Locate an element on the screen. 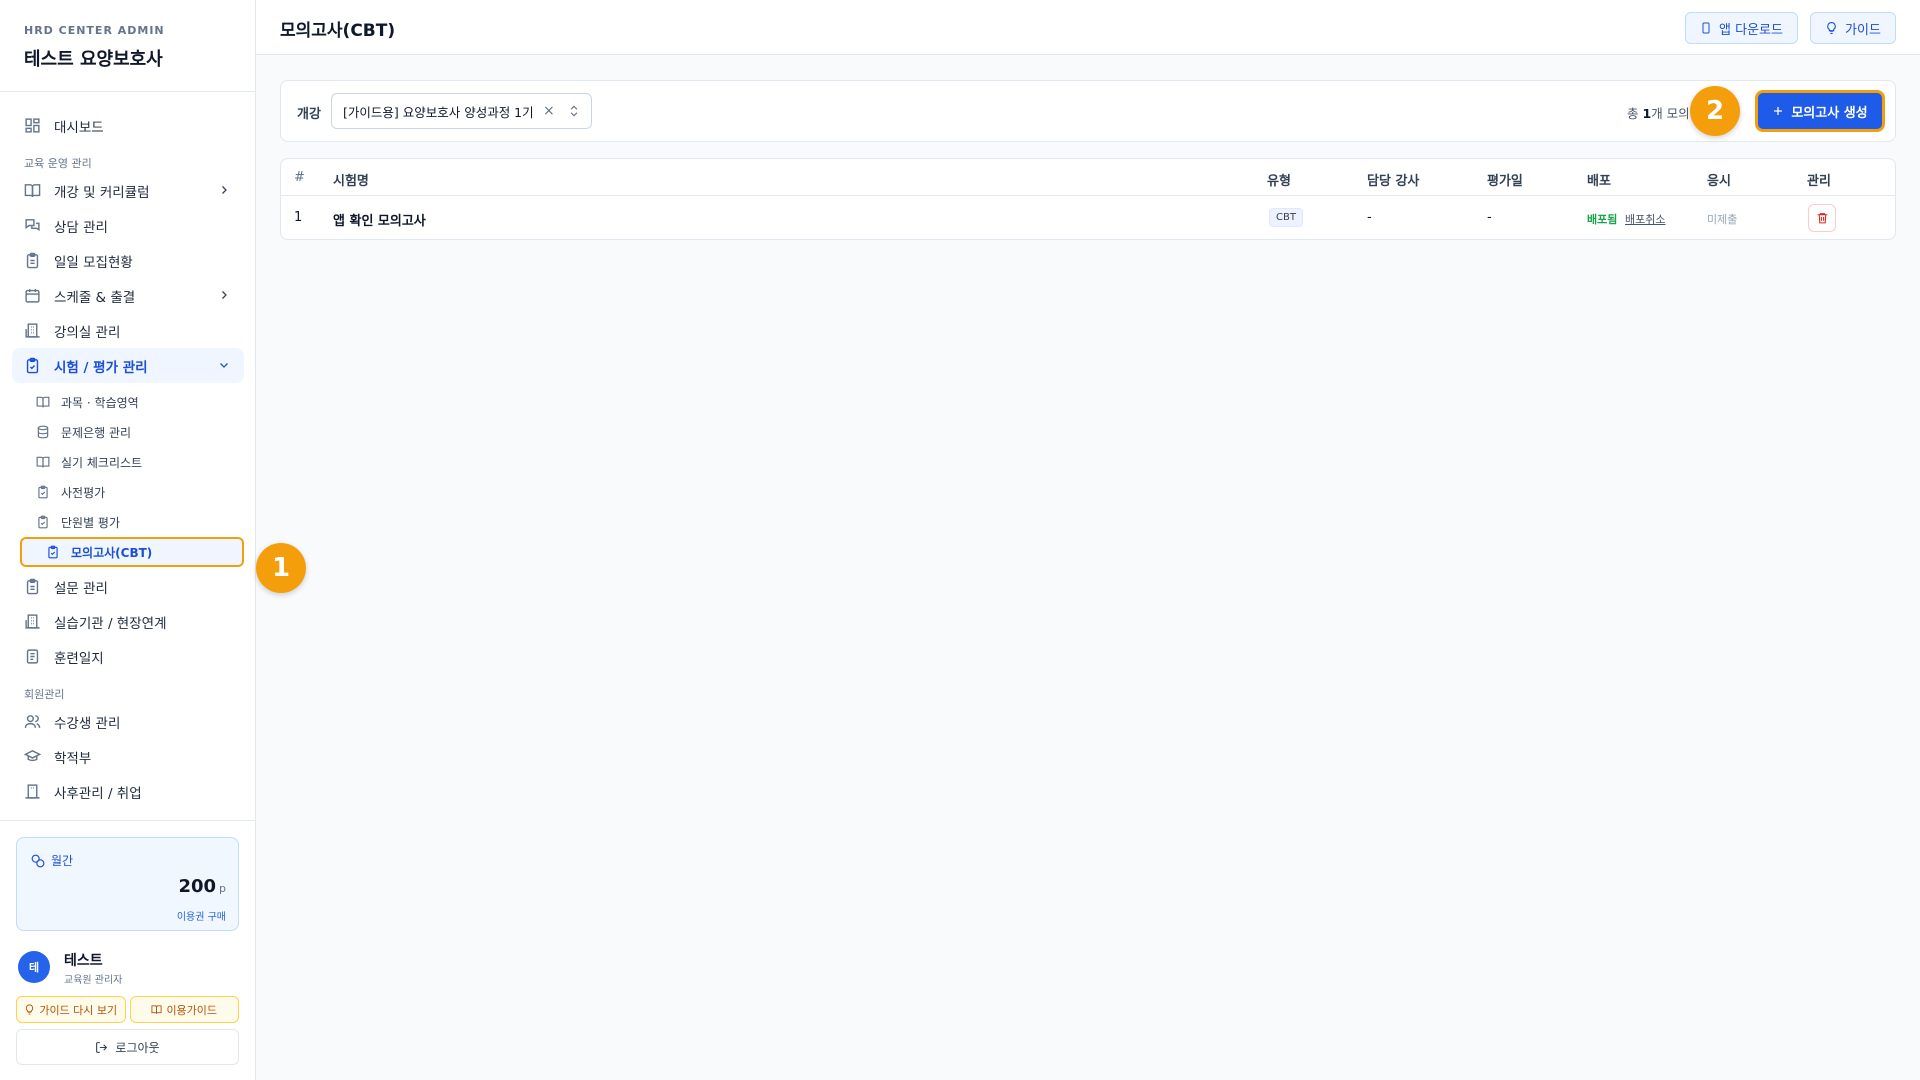 The height and width of the screenshot is (1080, 1920). sidebar-item-label: 시험 / 평가 관리 is located at coordinates (101, 367).